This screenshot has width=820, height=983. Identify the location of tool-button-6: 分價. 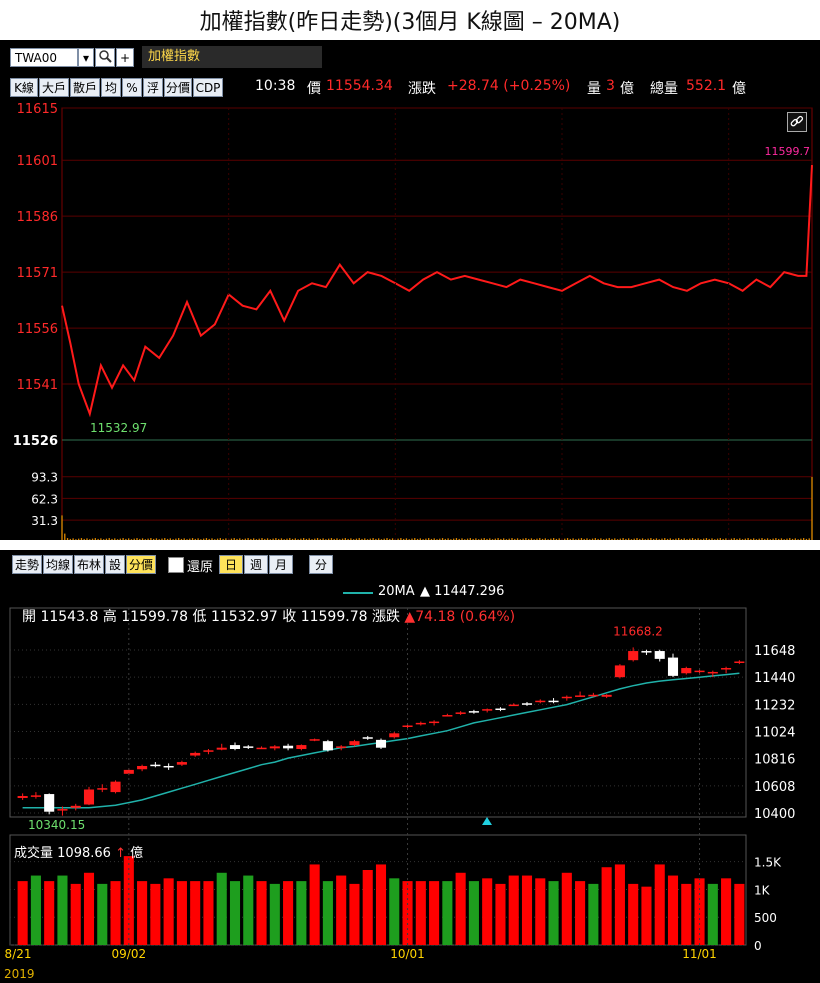
(178, 87).